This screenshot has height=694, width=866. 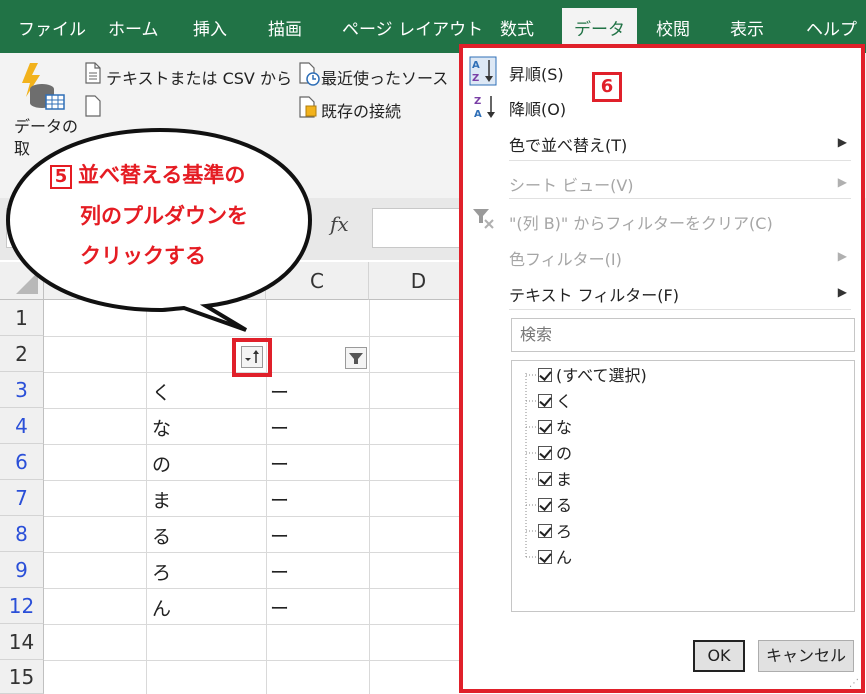 What do you see at coordinates (592, 376) in the screenshot?
I see `filter-list-item: (すべて選択)` at bounding box center [592, 376].